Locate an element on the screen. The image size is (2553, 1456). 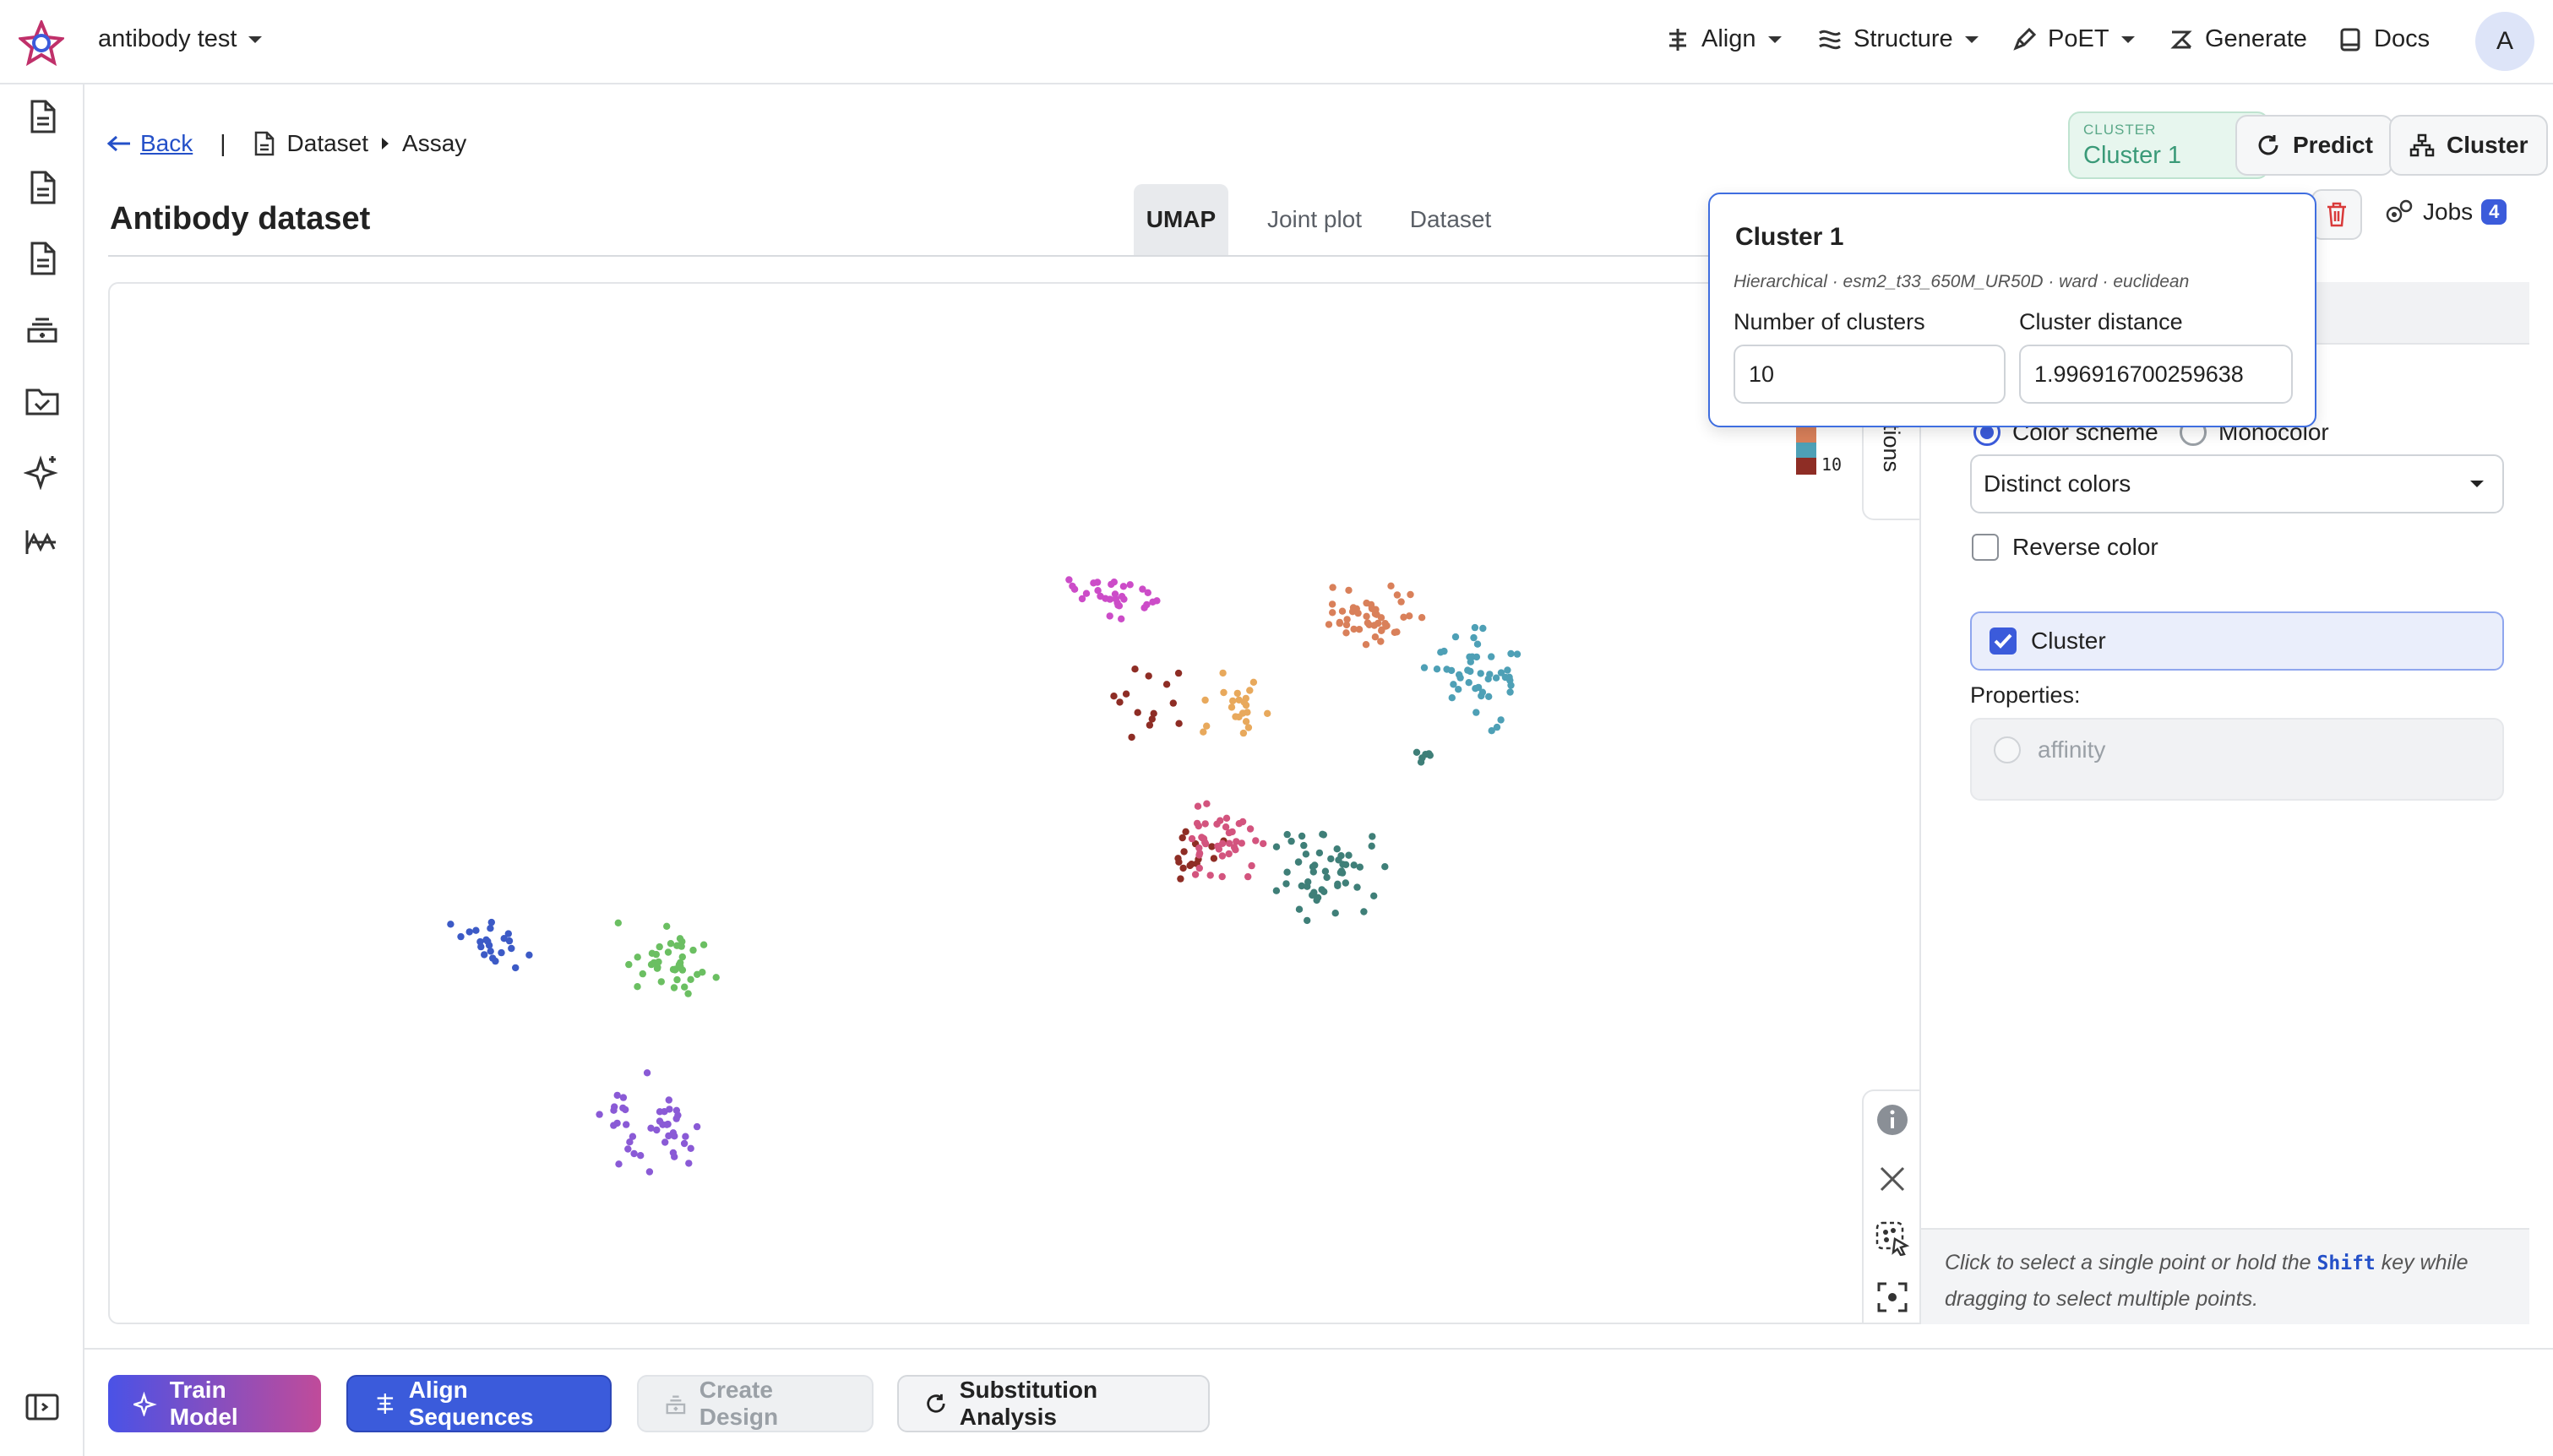
train-model-button: Train Model is located at coordinates (214, 1404).